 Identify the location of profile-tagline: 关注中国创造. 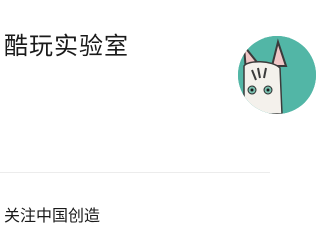
(52, 215).